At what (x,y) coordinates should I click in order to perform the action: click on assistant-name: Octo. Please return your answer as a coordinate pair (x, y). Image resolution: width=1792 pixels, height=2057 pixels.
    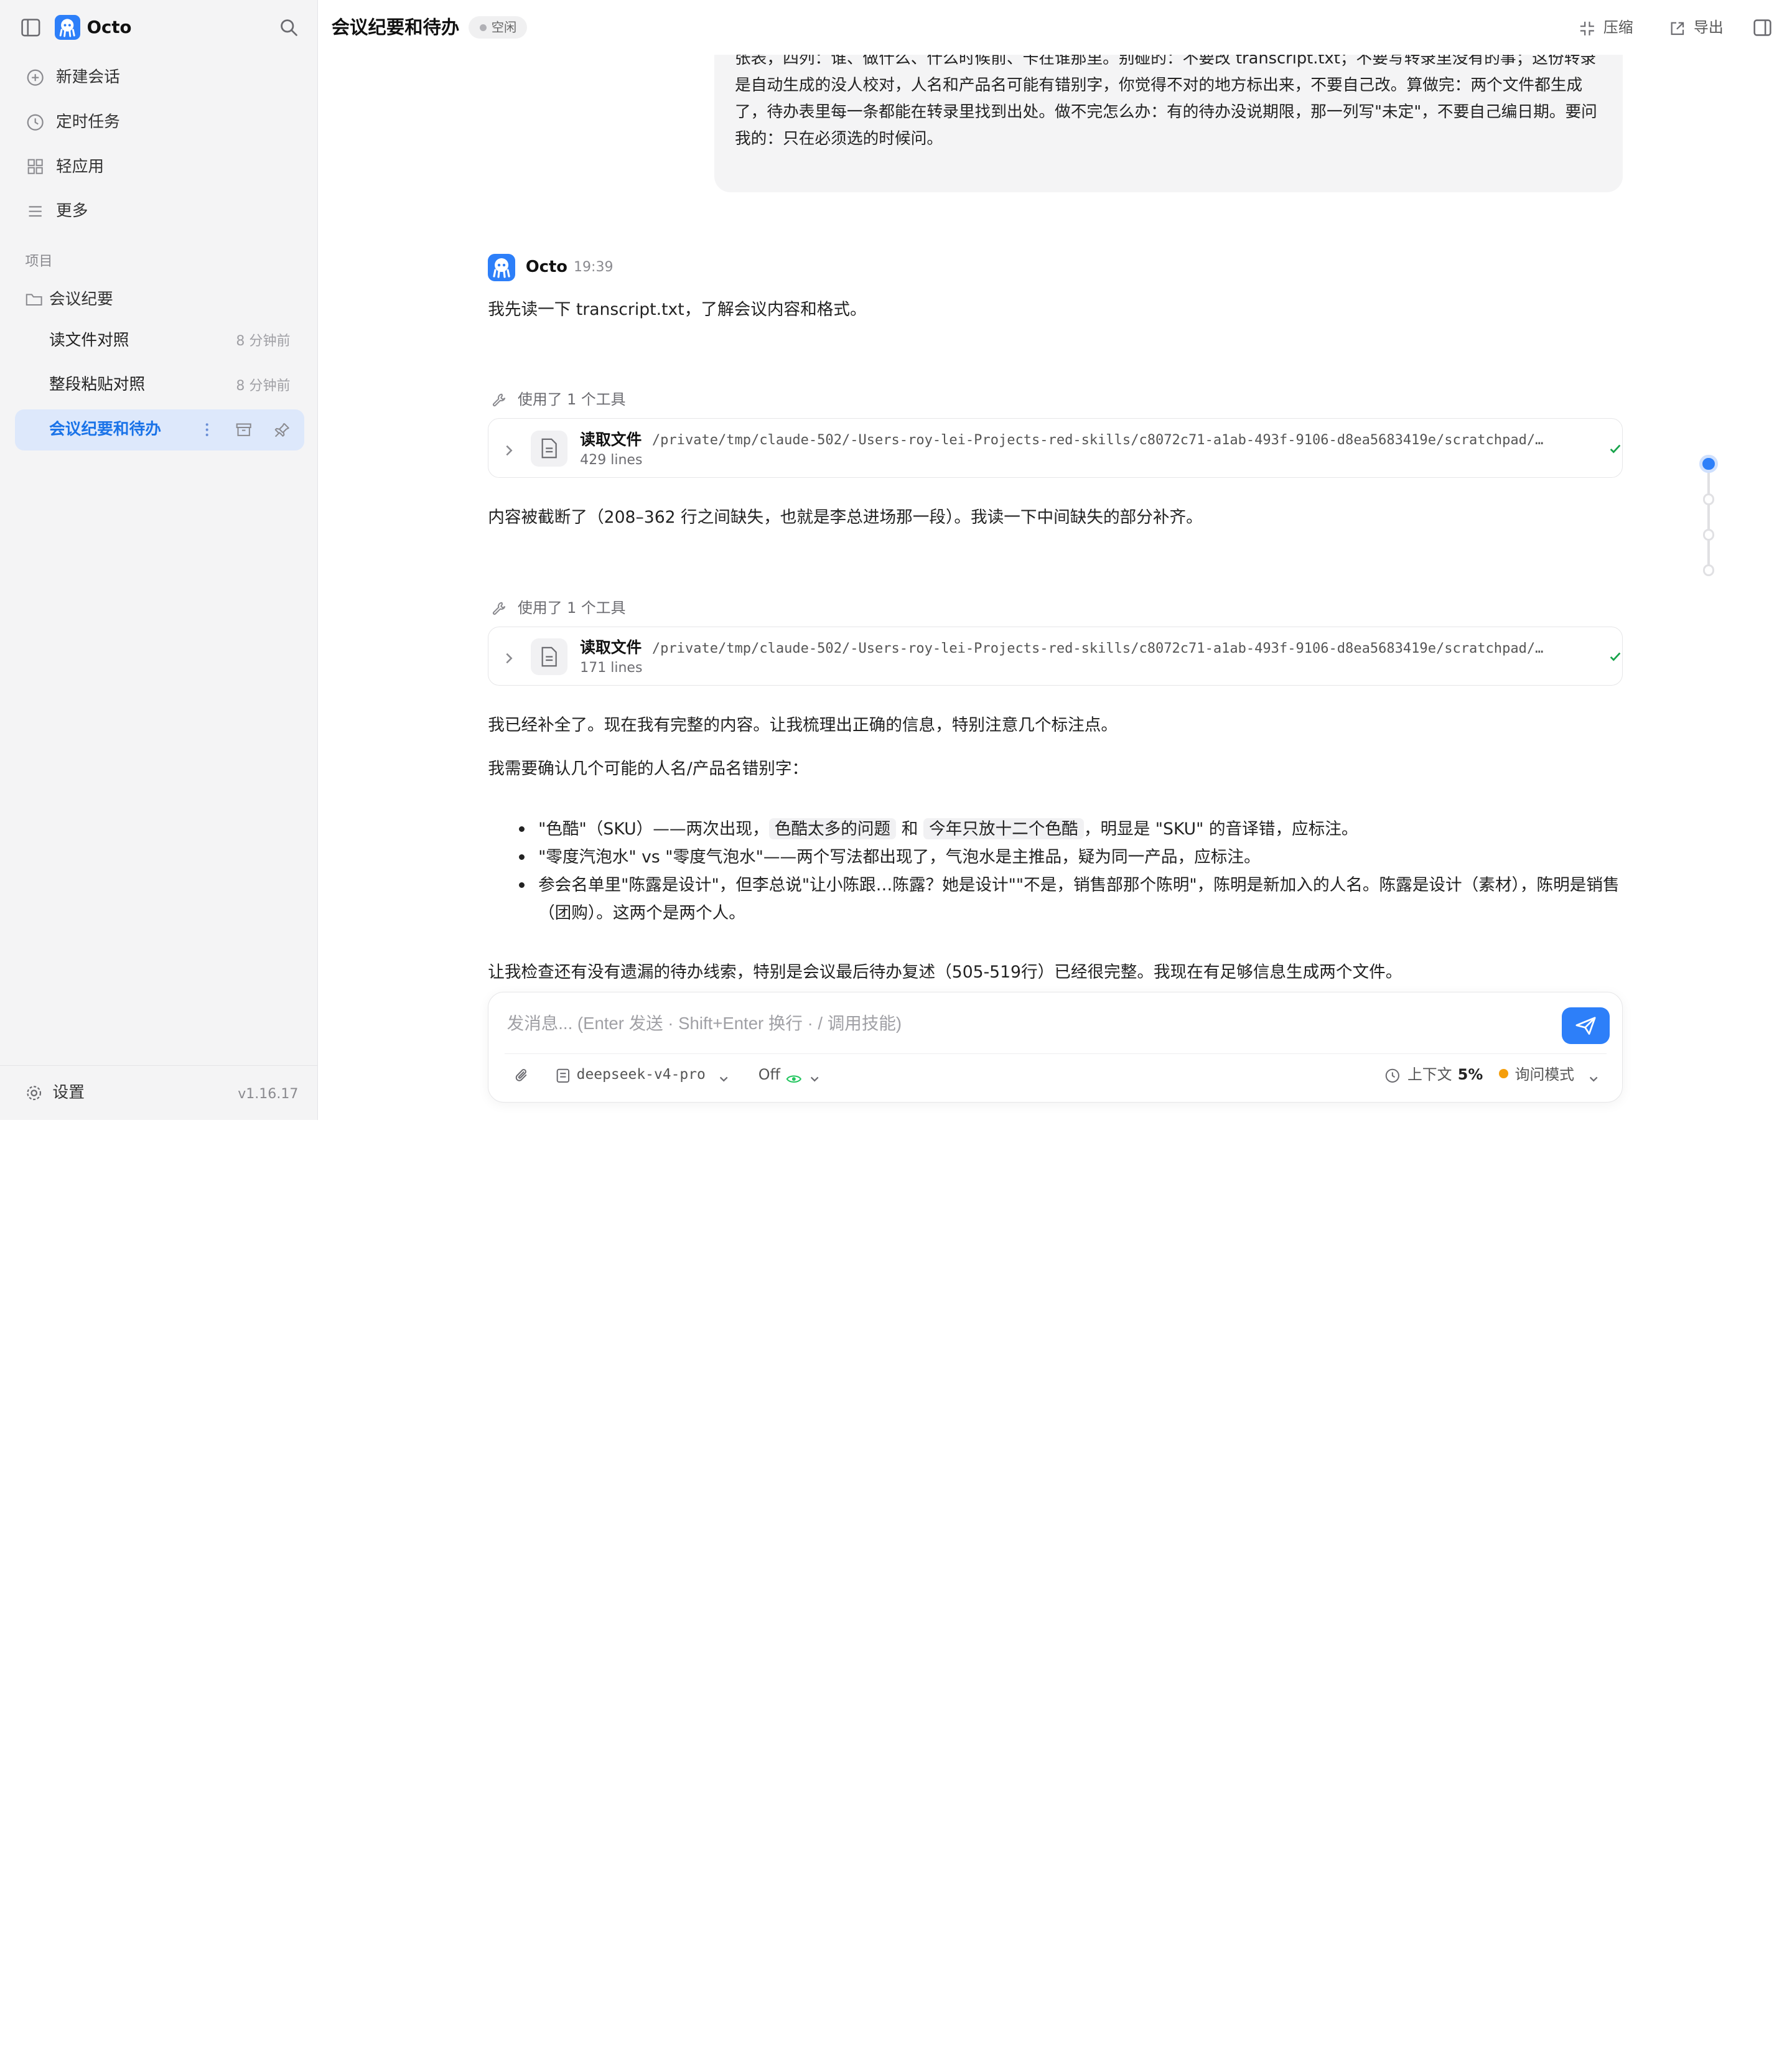
    Looking at the image, I should click on (546, 267).